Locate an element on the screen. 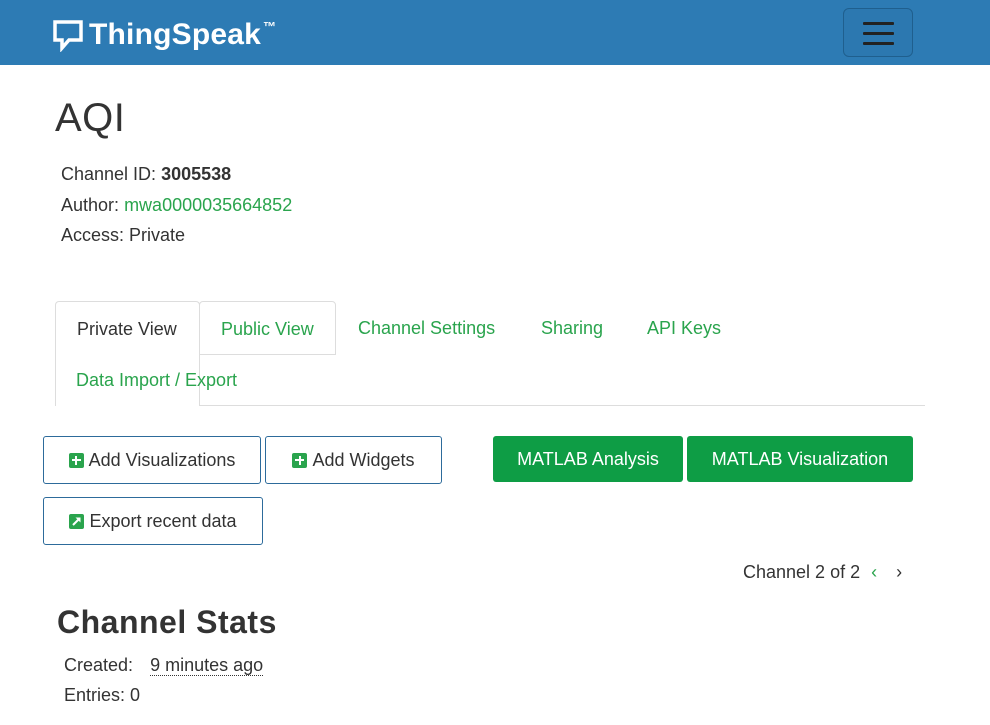 The height and width of the screenshot is (725, 990). author-line: Author: mwa0000035664852 is located at coordinates (176, 205).